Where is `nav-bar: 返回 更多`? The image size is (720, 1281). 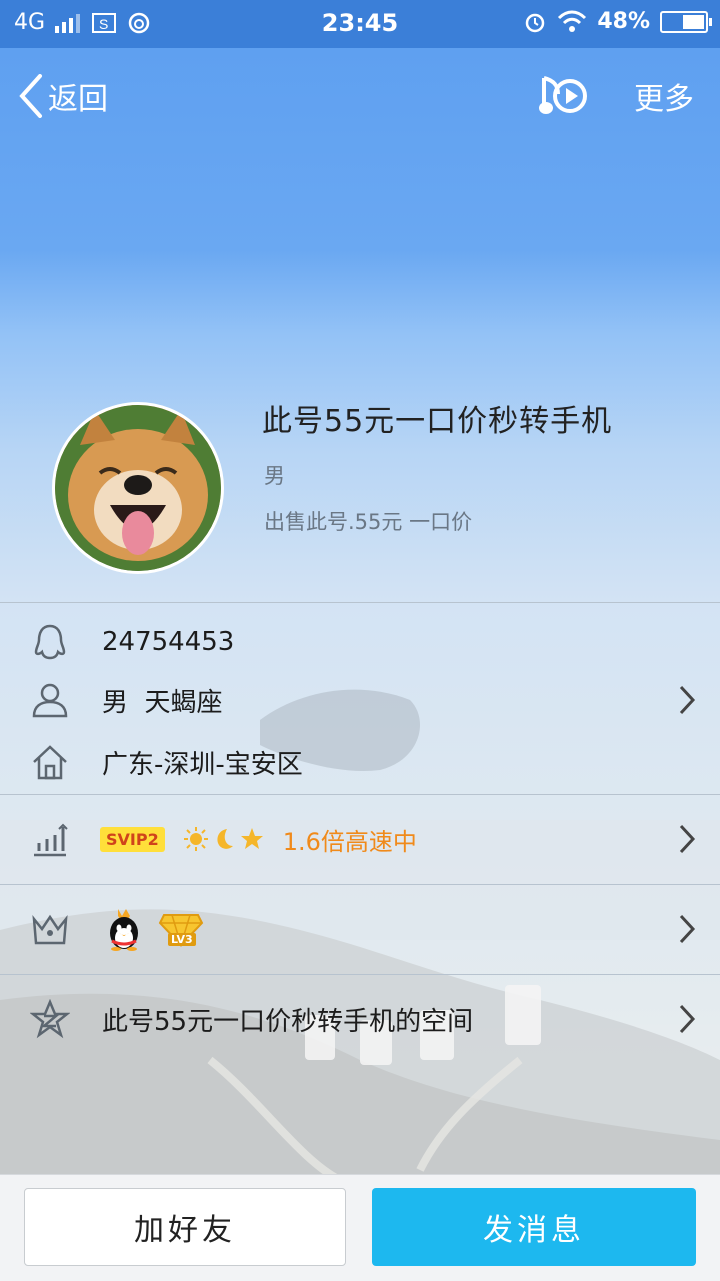 nav-bar: 返回 更多 is located at coordinates (360, 96).